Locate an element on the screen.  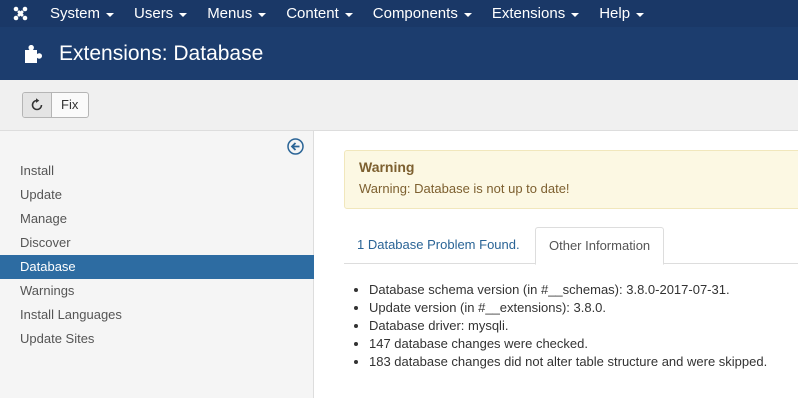
page-title: Extensions: Database is located at coordinates (161, 53).